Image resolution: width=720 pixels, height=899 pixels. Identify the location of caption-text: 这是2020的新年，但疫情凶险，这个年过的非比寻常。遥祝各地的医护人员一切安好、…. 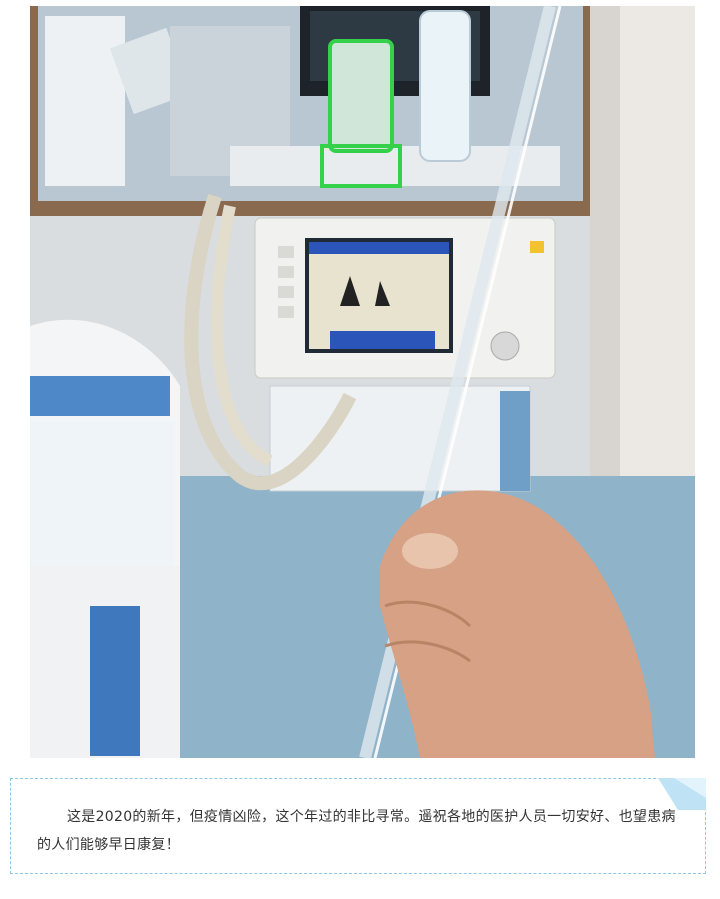
(356, 831).